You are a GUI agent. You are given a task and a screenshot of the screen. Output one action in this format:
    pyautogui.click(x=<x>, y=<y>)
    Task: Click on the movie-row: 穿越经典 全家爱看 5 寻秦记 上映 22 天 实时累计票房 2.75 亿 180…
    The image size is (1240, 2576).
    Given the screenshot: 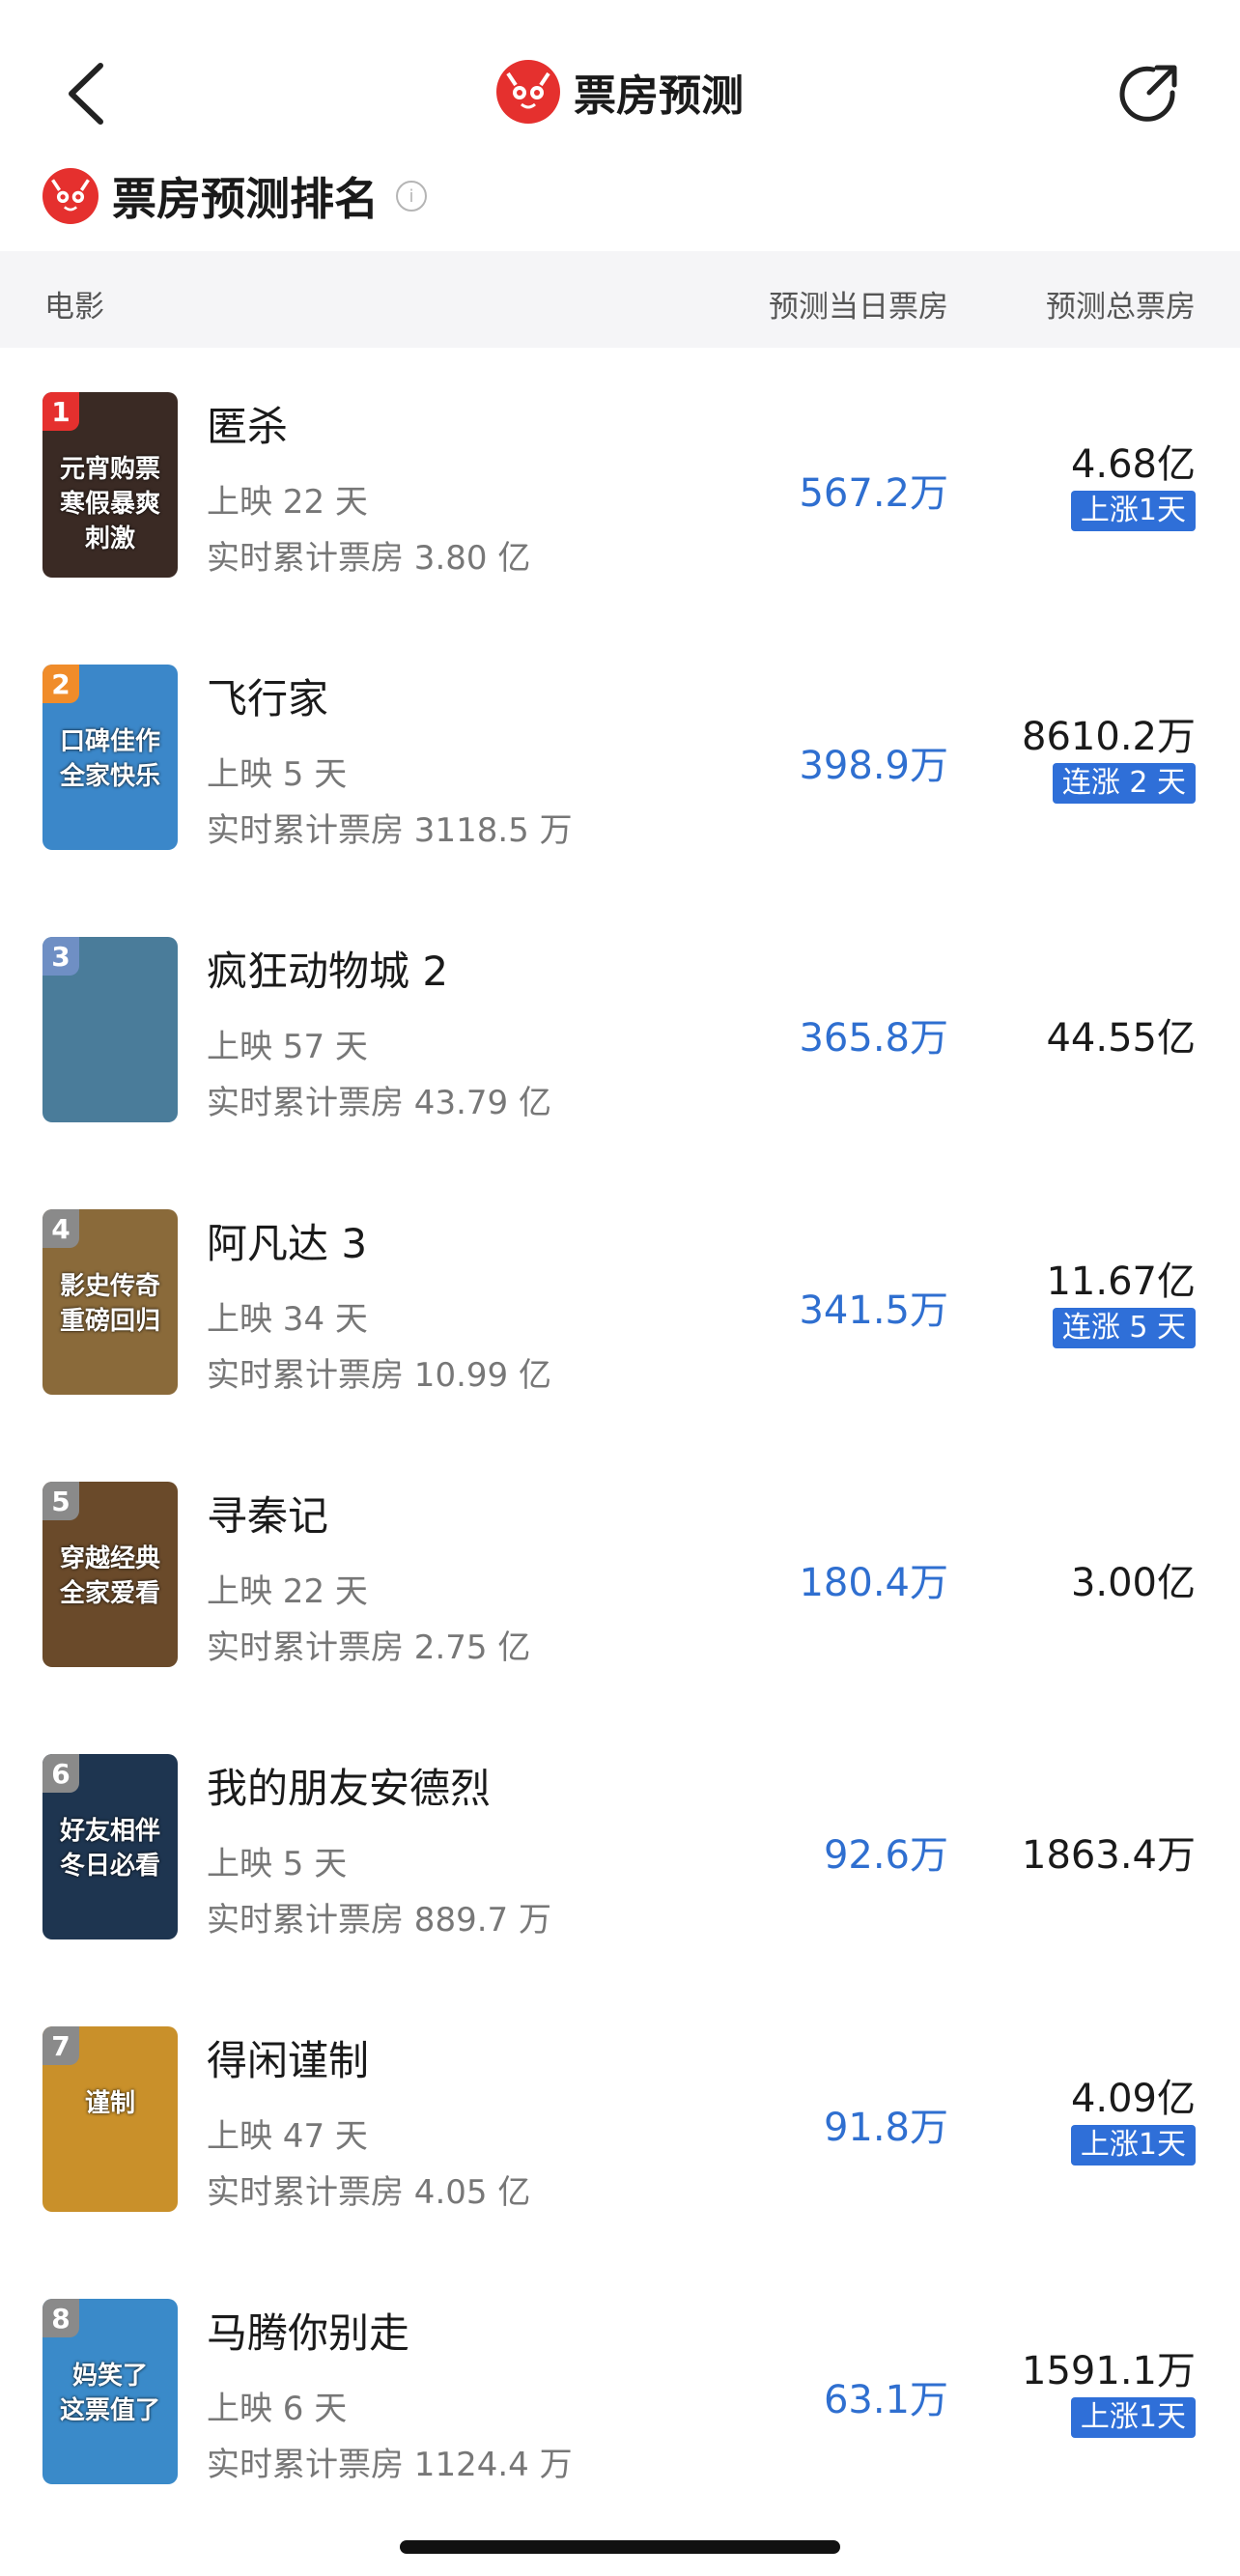 What is the action you would take?
    pyautogui.click(x=620, y=1573)
    